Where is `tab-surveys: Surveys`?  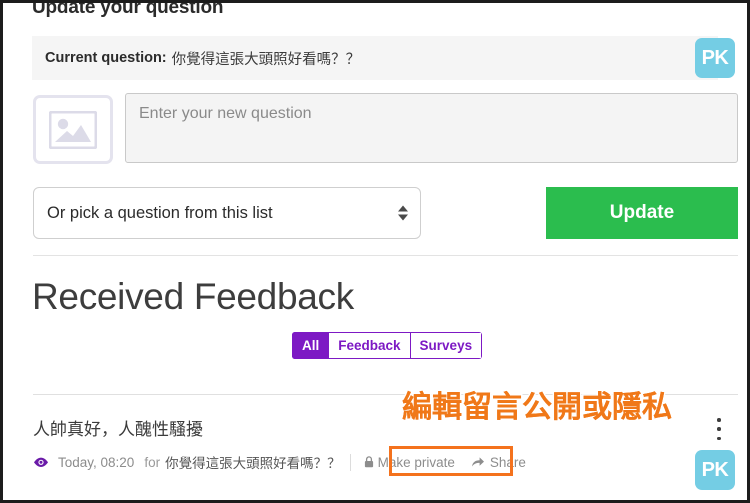
tab-surveys: Surveys is located at coordinates (446, 345).